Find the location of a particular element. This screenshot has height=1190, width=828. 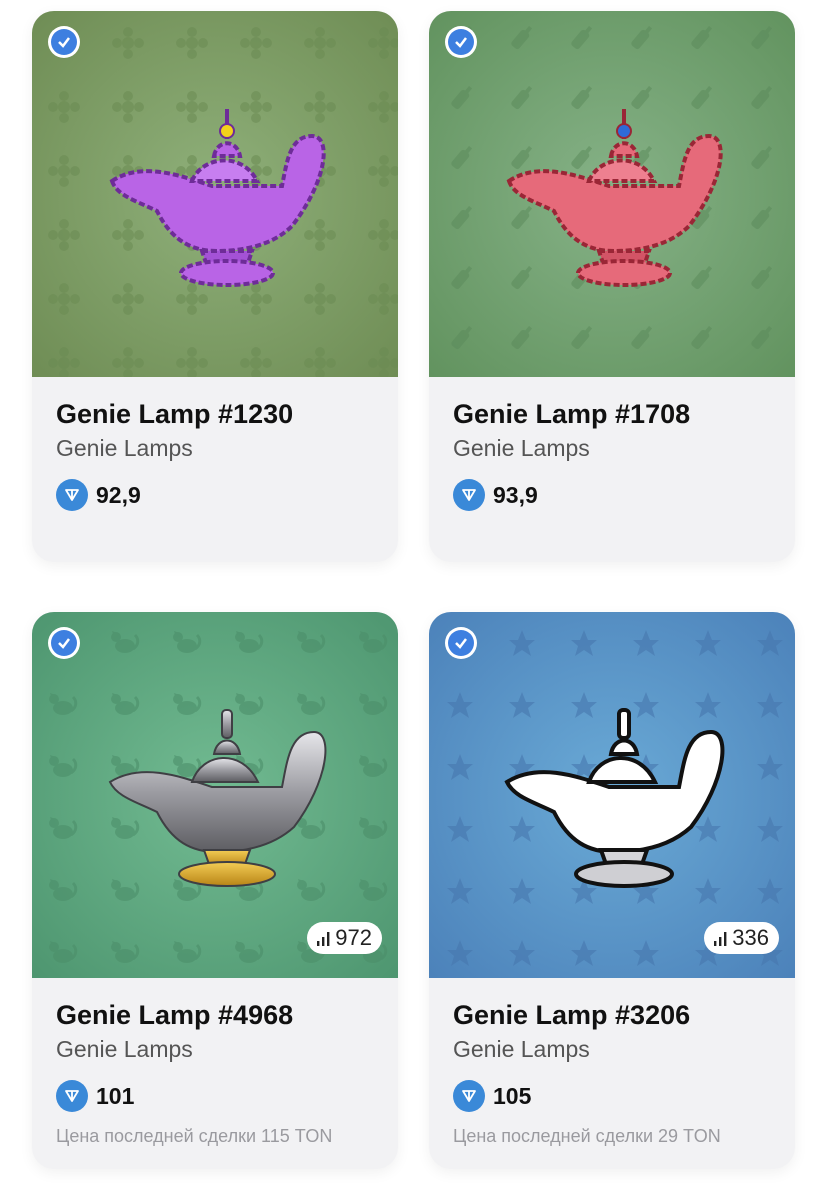

nft-image: 336 is located at coordinates (612, 795).